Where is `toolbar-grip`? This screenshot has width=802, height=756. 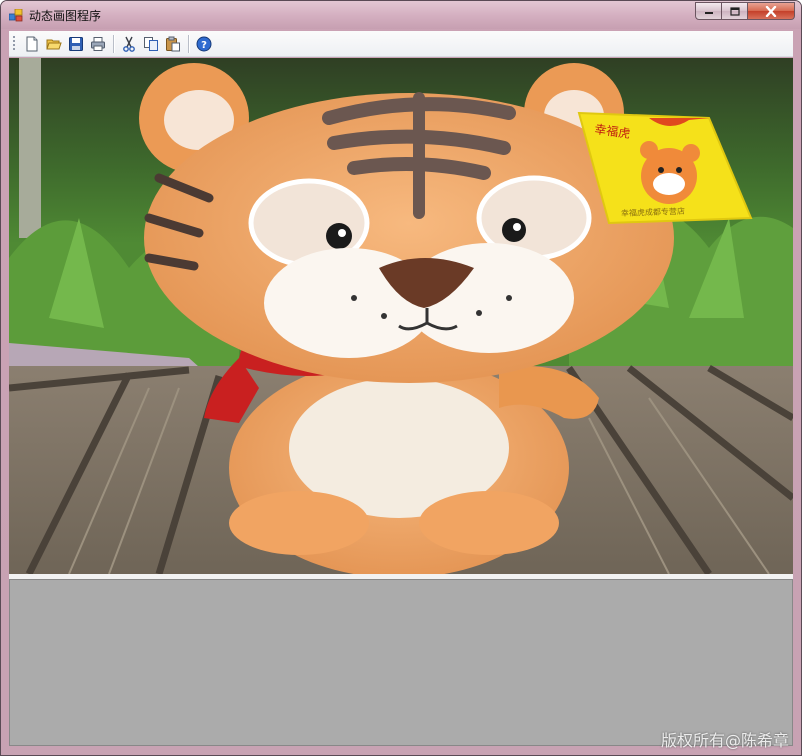
toolbar-grip is located at coordinates (14, 43).